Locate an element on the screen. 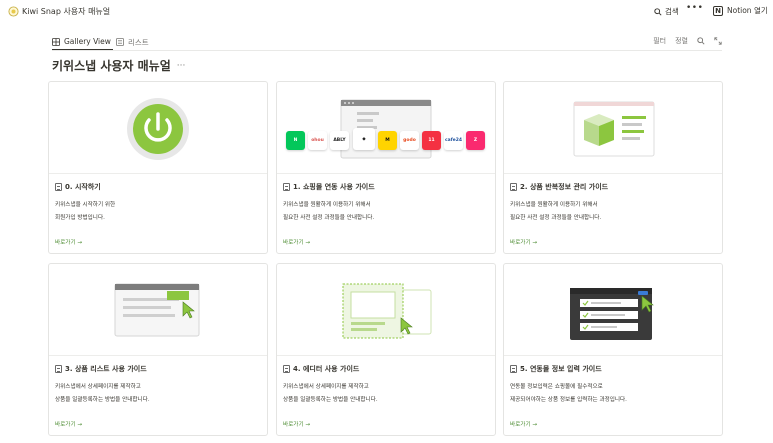 This screenshot has width=773, height=443. card-description: 제공되어야하는 상품 정보를 입력하는 과정입니다. is located at coordinates (568, 400).